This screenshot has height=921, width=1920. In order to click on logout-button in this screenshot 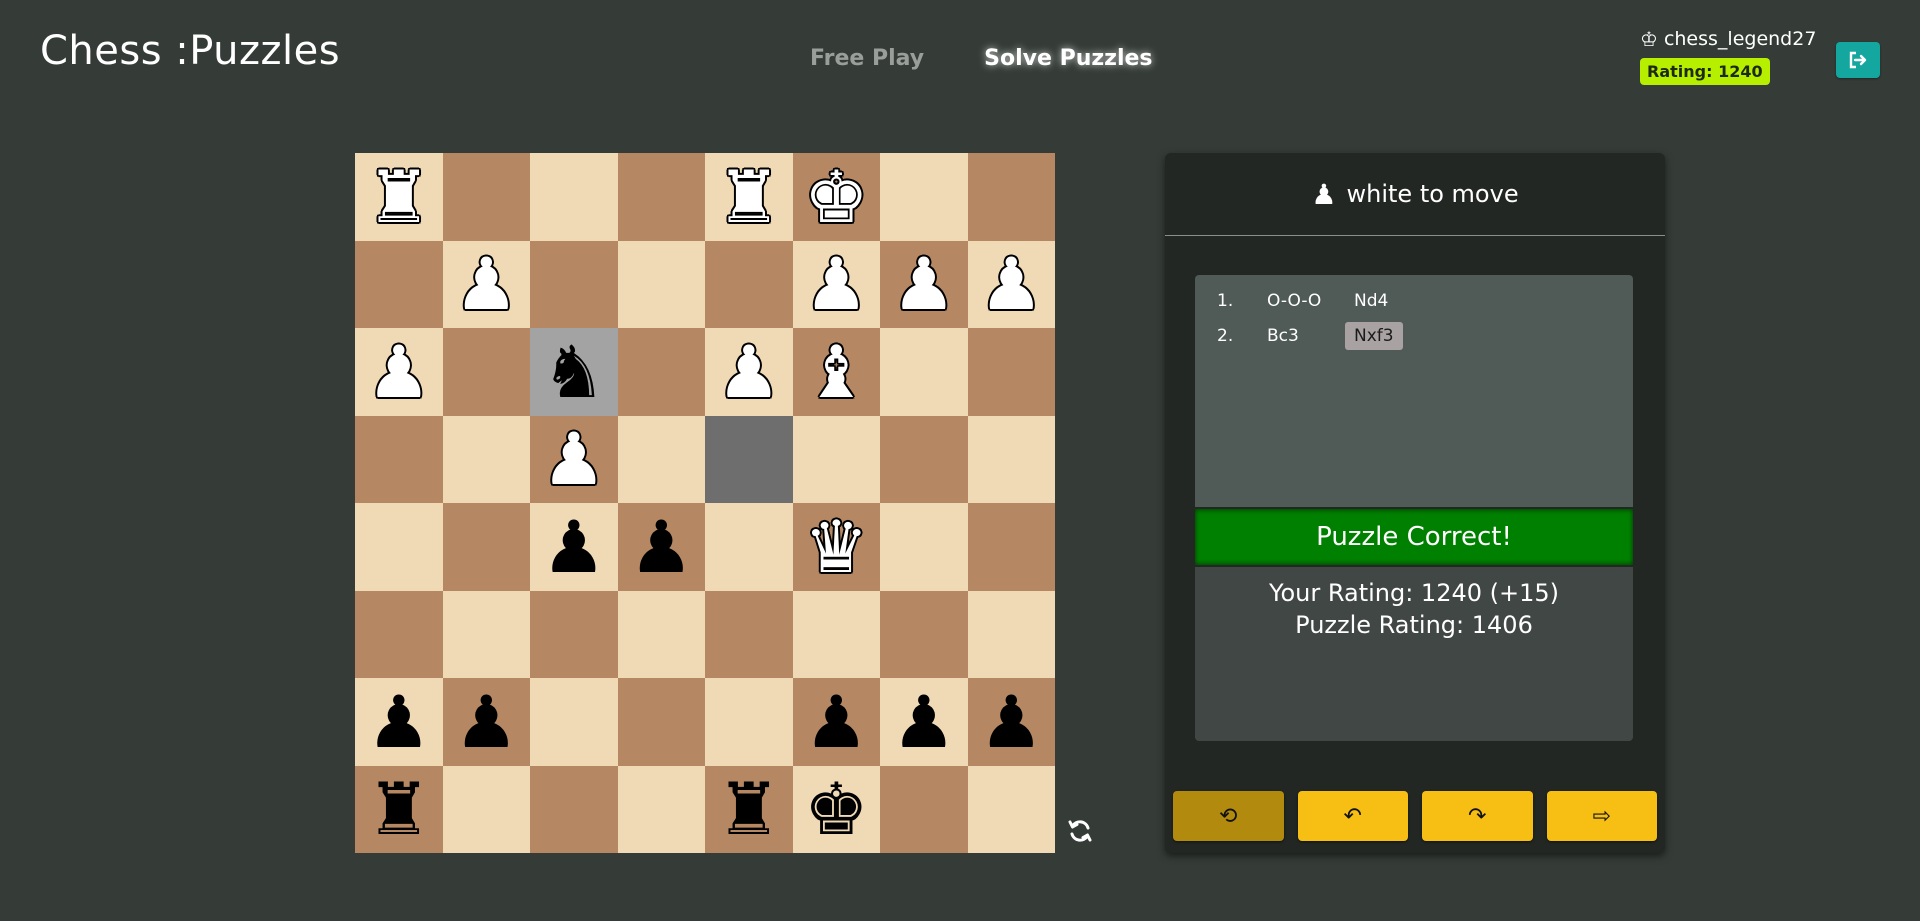, I will do `click(1858, 60)`.